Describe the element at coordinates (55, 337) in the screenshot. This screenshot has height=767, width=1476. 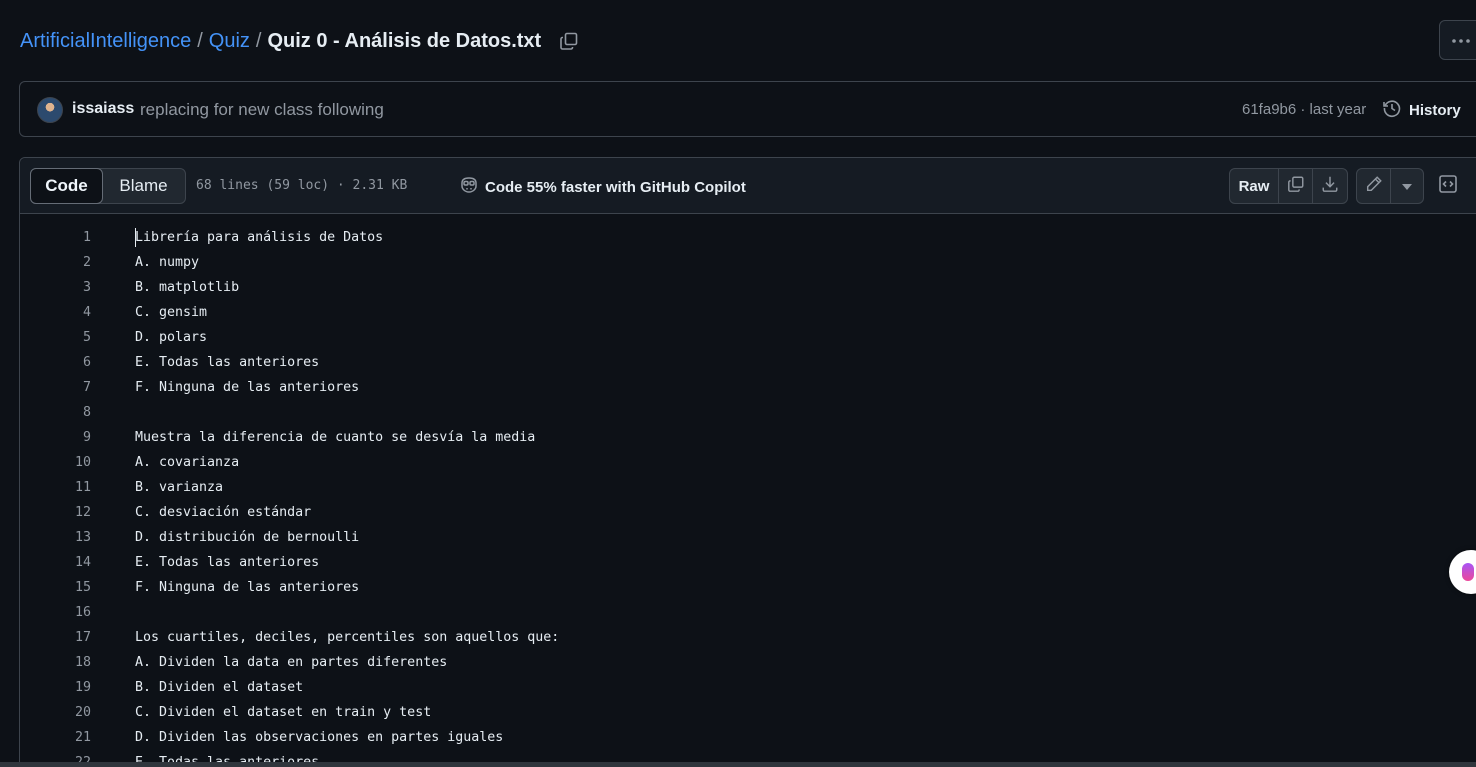
I see `line-number: 5` at that location.